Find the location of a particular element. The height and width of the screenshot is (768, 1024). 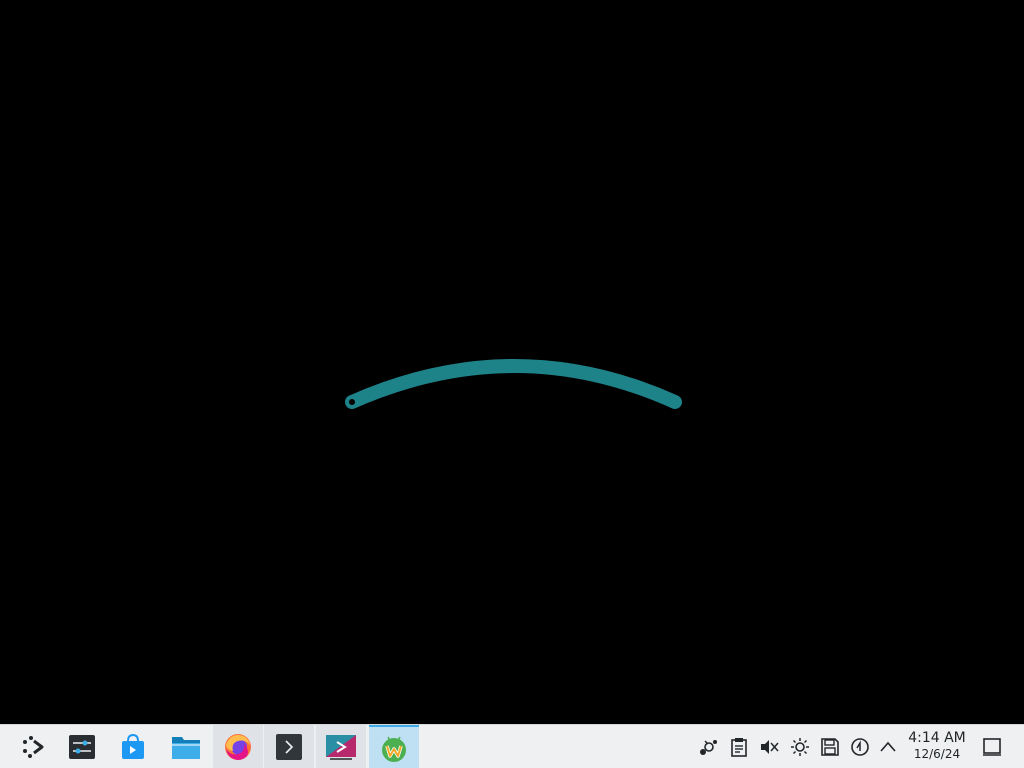

tray-clipboard is located at coordinates (739, 747).